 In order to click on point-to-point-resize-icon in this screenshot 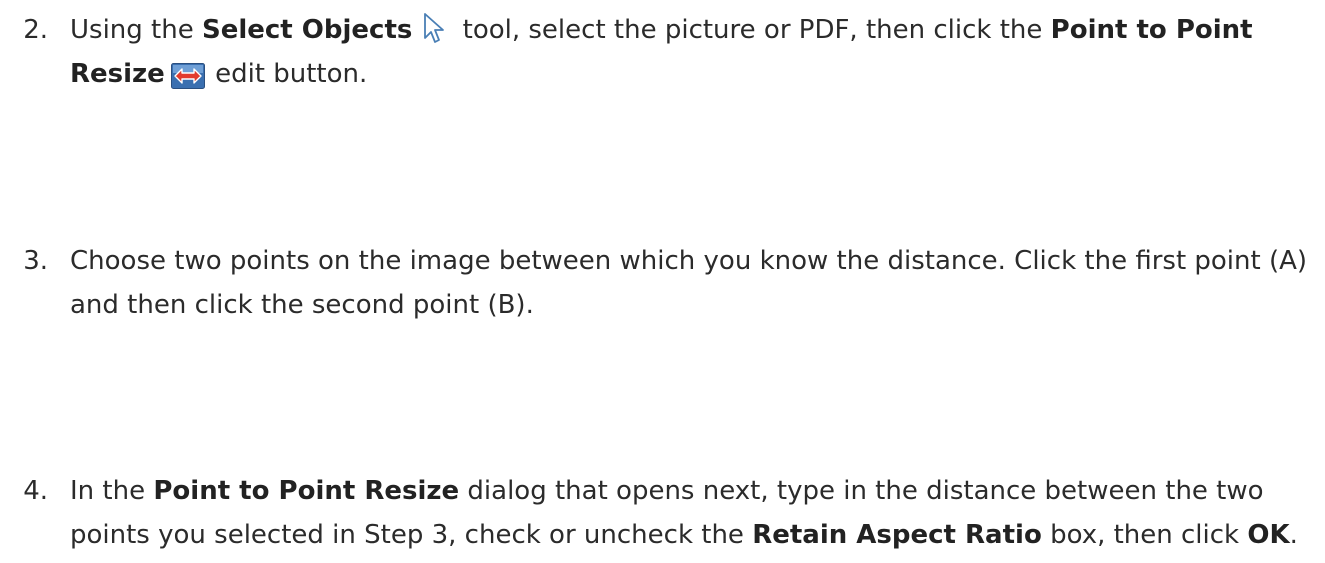, I will do `click(187, 74)`.